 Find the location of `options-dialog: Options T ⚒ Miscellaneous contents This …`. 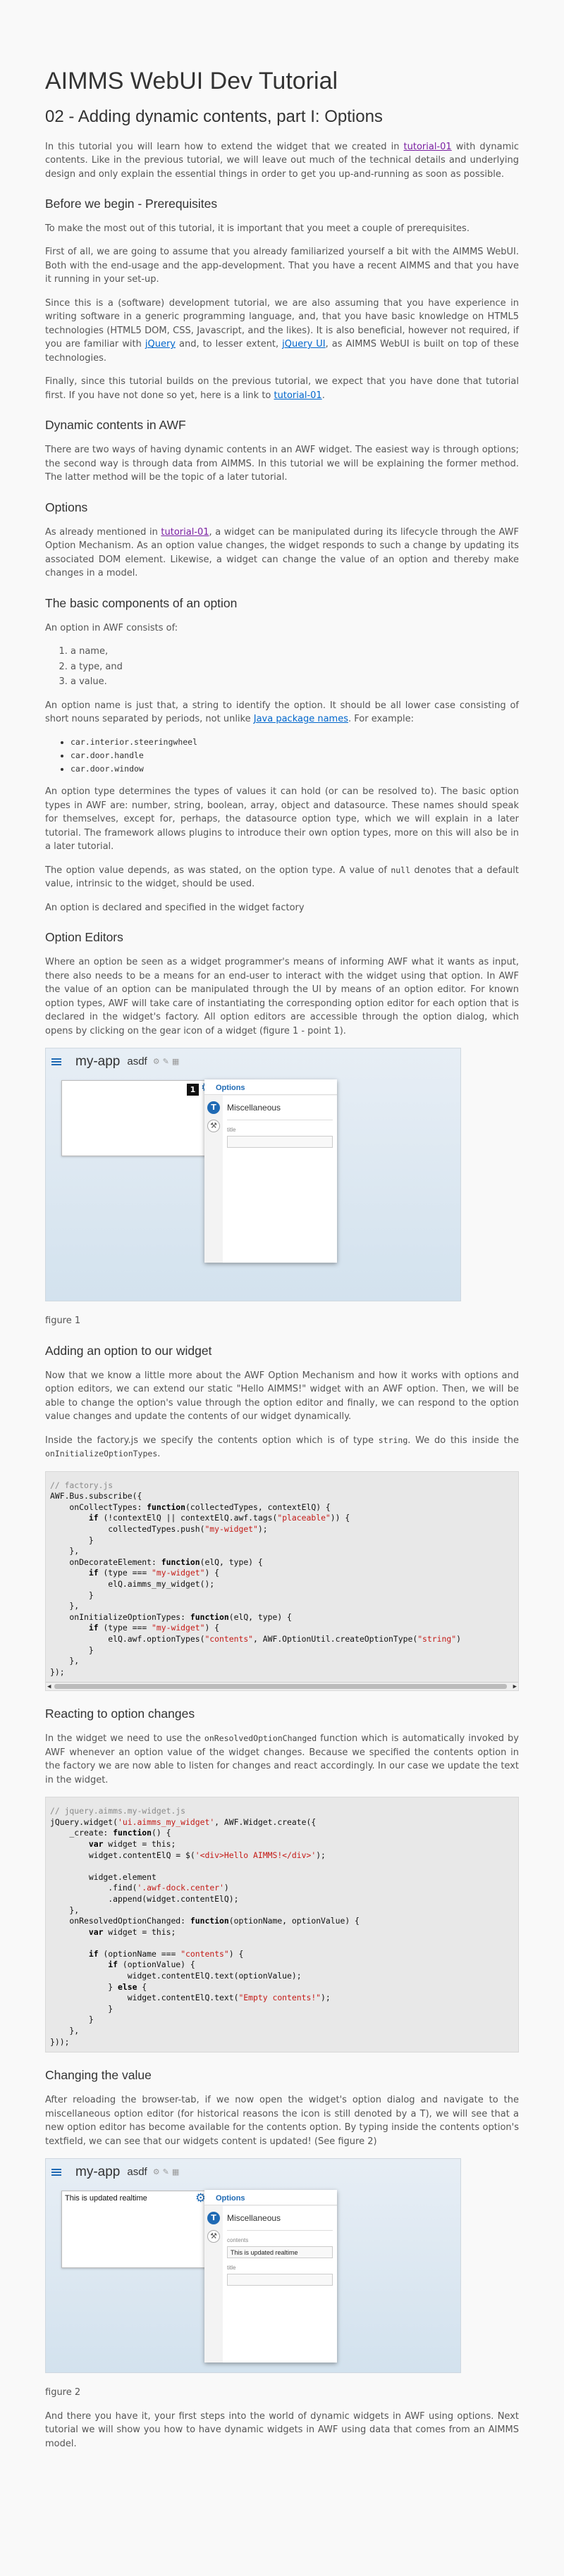

options-dialog: Options T ⚒ Miscellaneous contents This … is located at coordinates (270, 2276).